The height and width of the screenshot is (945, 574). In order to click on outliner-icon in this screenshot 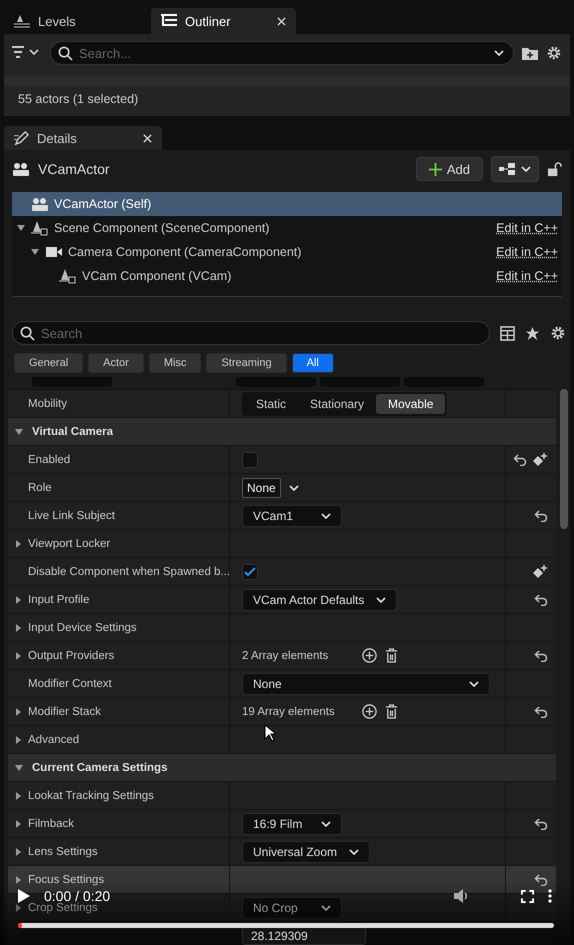, I will do `click(169, 21)`.